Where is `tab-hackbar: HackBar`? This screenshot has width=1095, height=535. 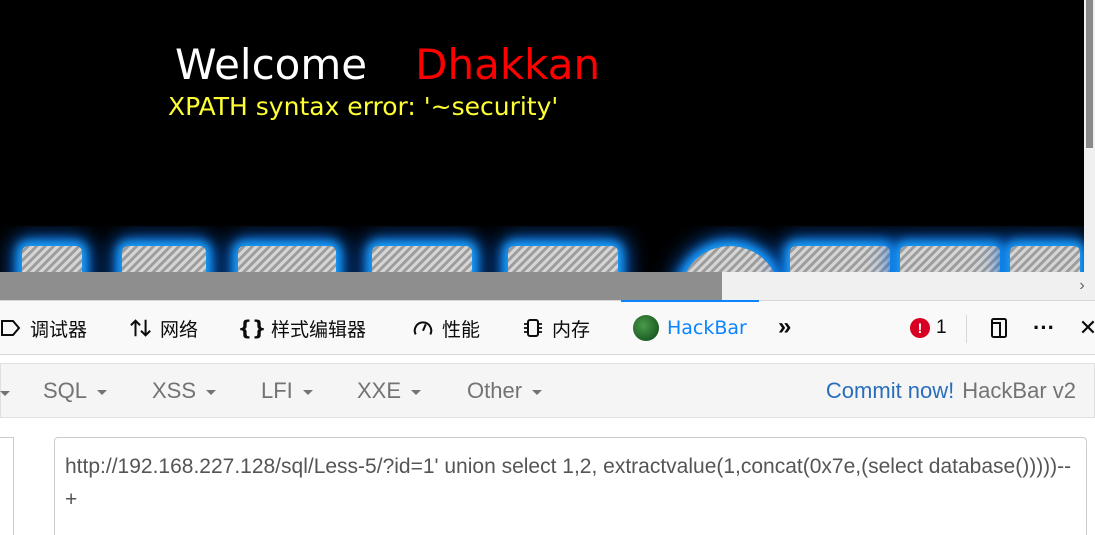 tab-hackbar: HackBar is located at coordinates (690, 327).